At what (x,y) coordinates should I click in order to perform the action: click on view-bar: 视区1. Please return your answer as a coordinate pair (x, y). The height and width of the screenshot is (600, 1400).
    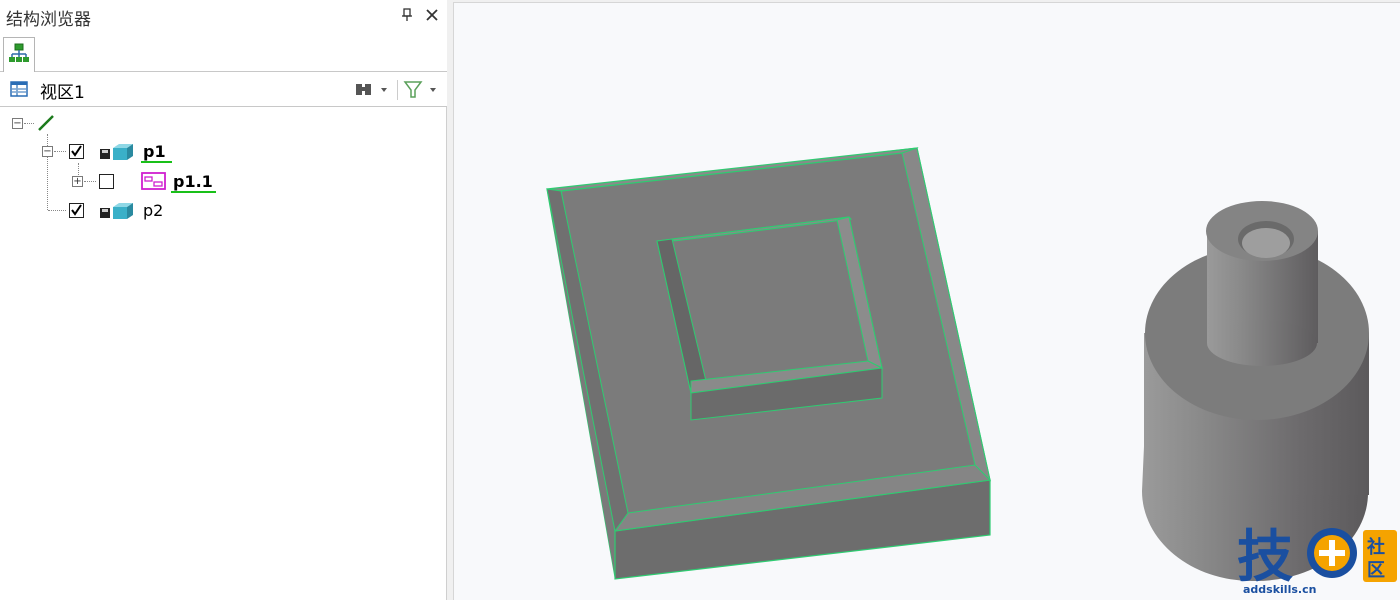
    Looking at the image, I should click on (223, 89).